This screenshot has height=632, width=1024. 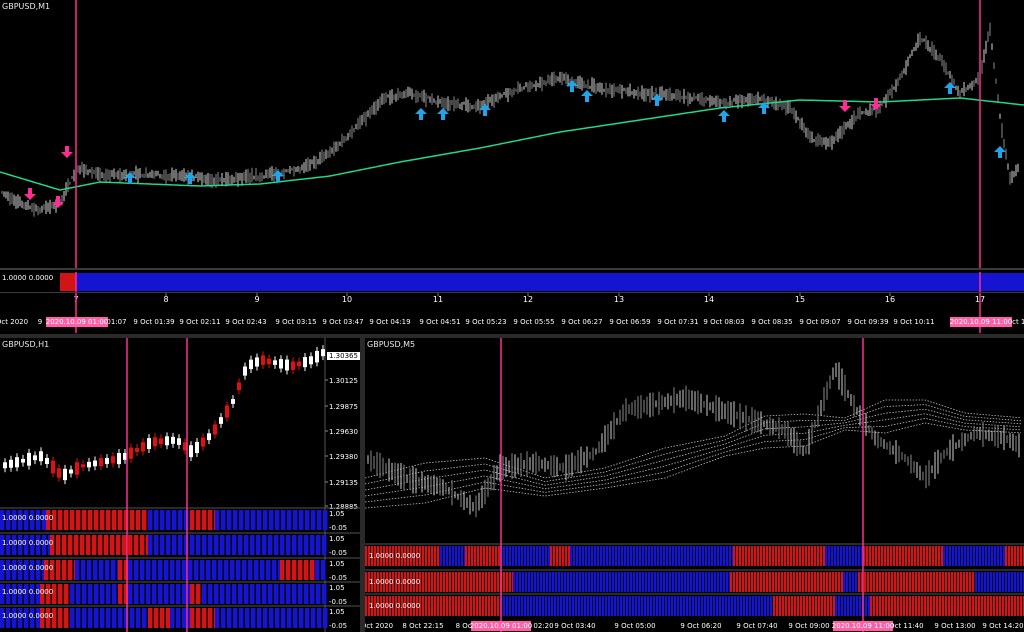 What do you see at coordinates (438, 299) in the screenshot?
I see `hour-label: 11` at bounding box center [438, 299].